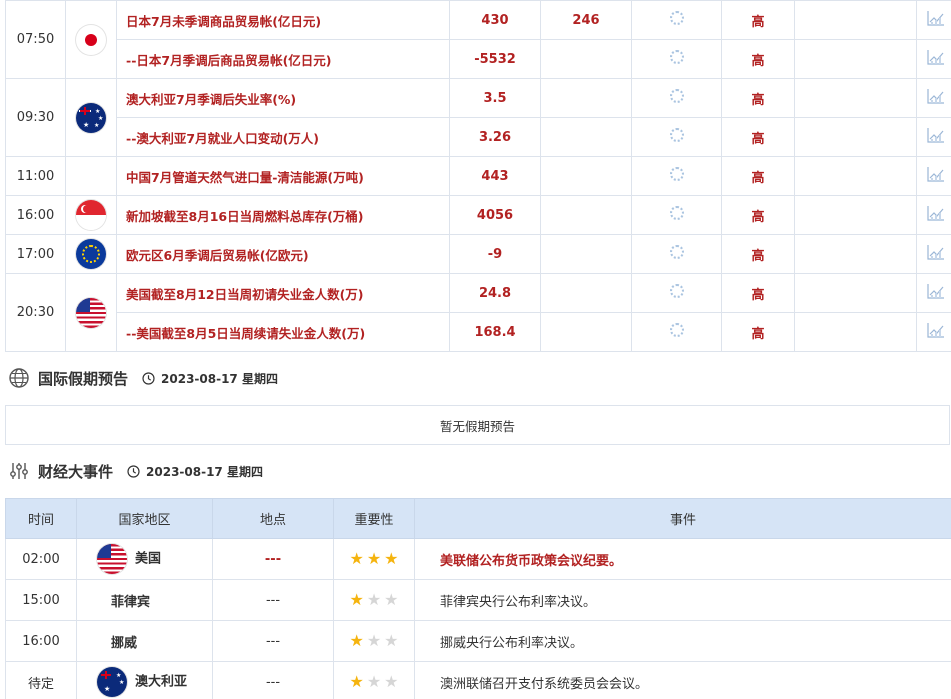 The width and height of the screenshot is (951, 699). What do you see at coordinates (41, 600) in the screenshot?
I see `event-time: 15:00` at bounding box center [41, 600].